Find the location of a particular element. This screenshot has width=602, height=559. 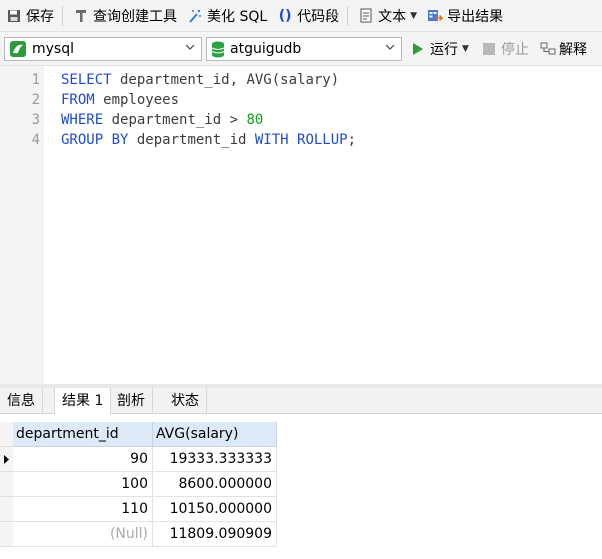

column-header: AVG(salary) is located at coordinates (215, 434).